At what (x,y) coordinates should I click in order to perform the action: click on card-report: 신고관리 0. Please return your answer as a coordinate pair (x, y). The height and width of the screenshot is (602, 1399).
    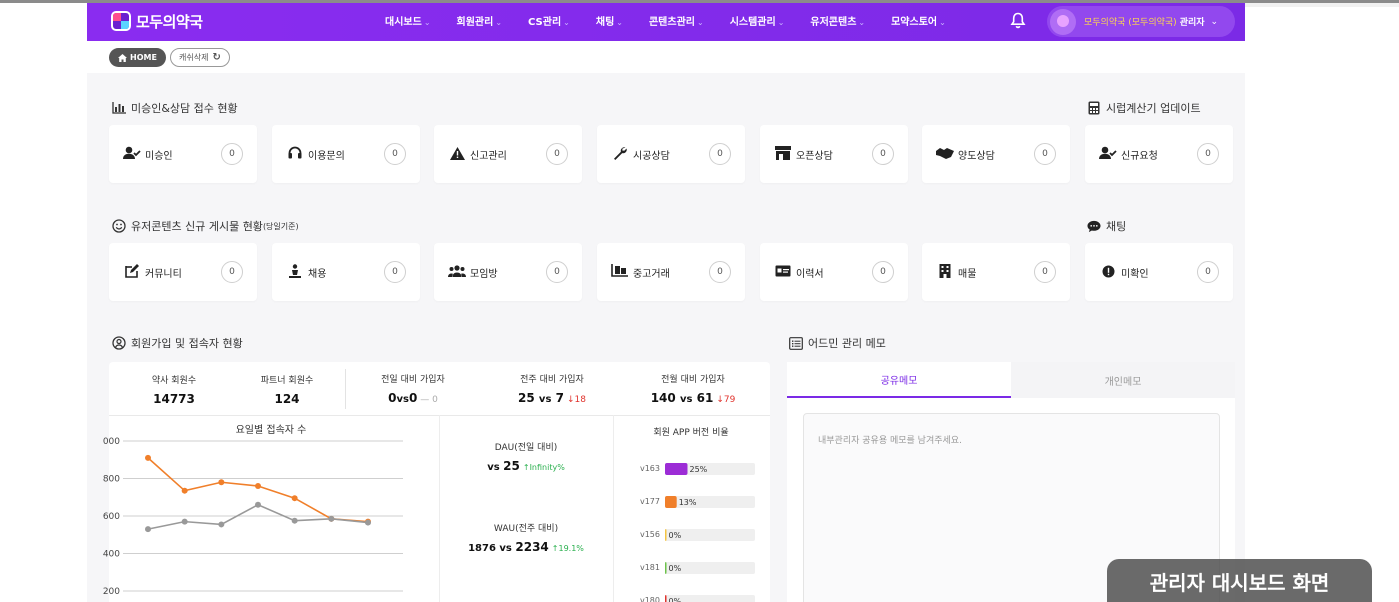
    Looking at the image, I should click on (508, 154).